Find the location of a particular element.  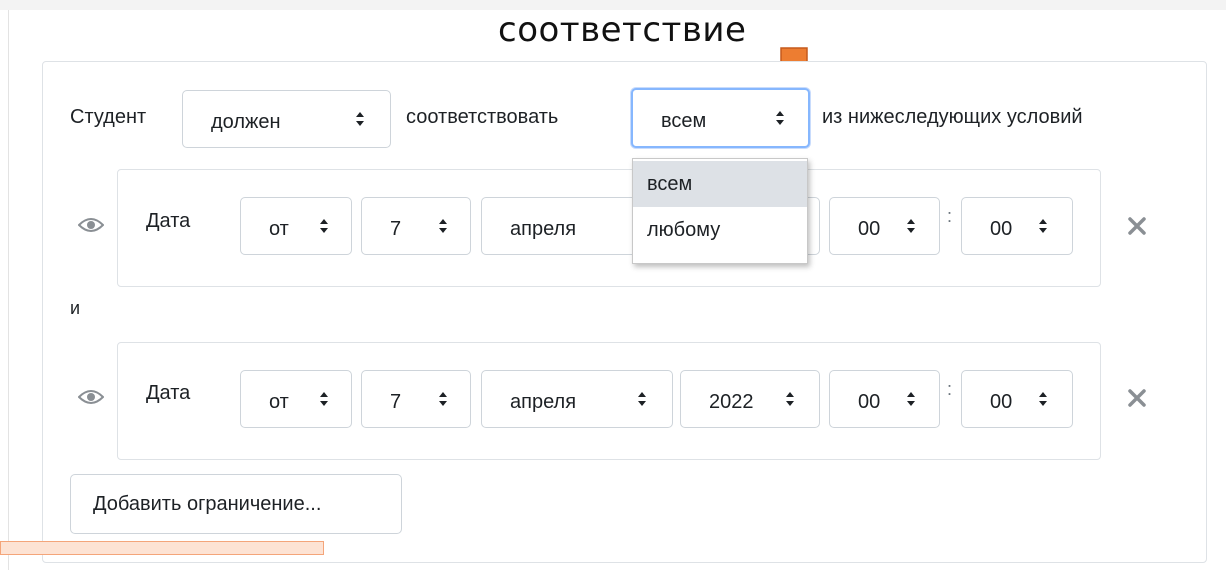

annotation-caption: соответствие is located at coordinates (622, 30).